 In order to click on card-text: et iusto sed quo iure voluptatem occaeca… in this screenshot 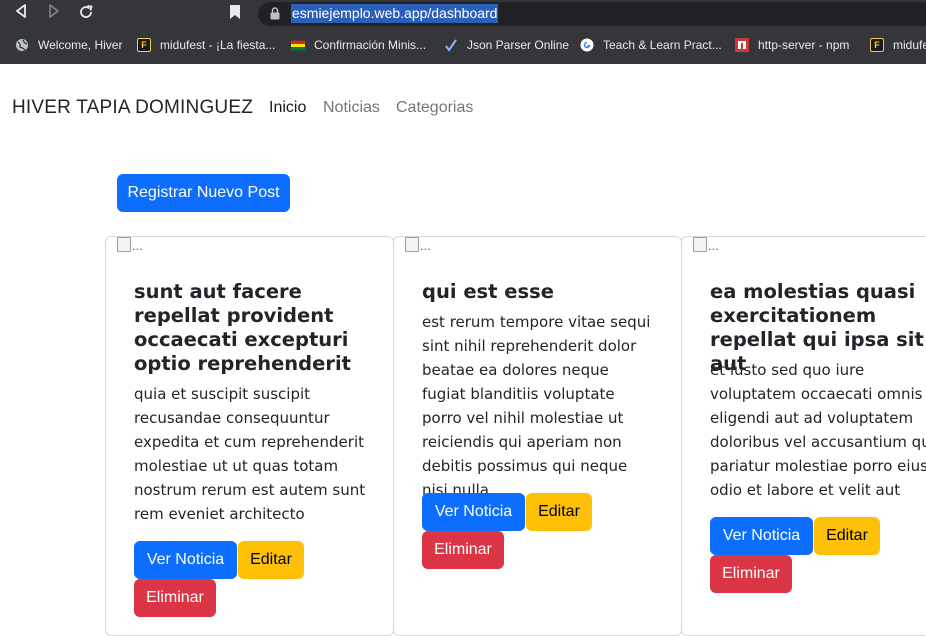, I will do `click(818, 430)`.